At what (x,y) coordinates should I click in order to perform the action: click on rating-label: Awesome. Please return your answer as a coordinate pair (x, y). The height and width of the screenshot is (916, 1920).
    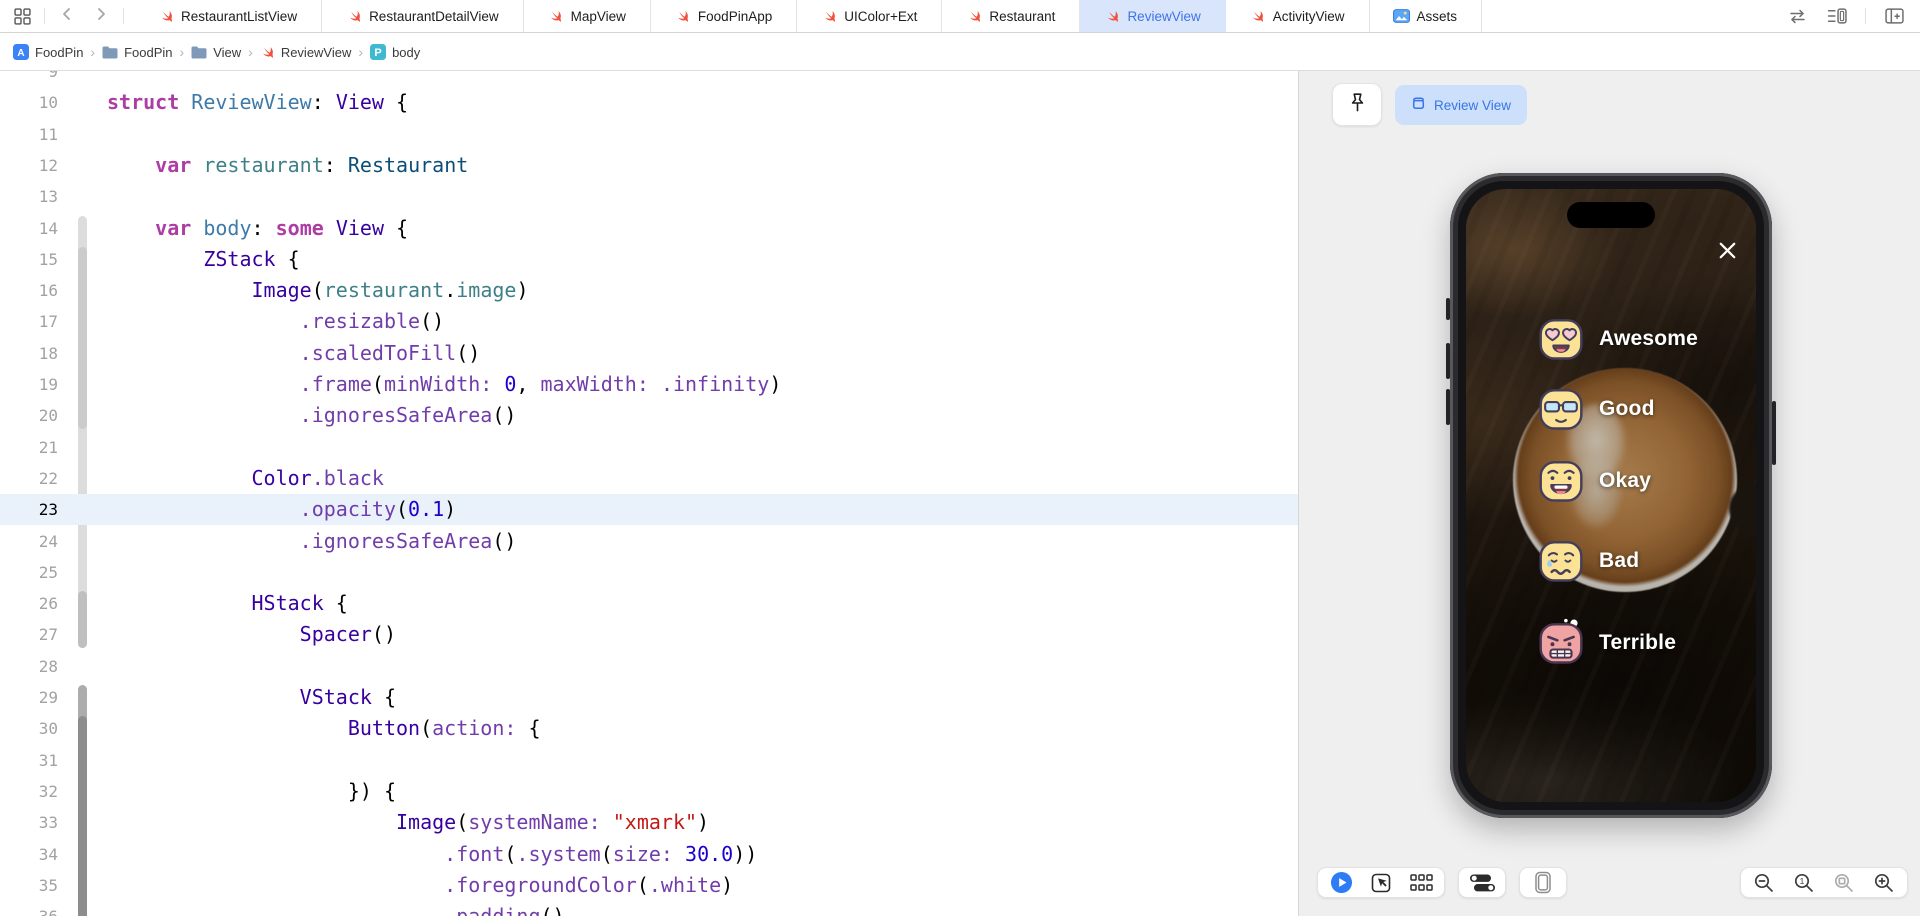
    Looking at the image, I should click on (1649, 338).